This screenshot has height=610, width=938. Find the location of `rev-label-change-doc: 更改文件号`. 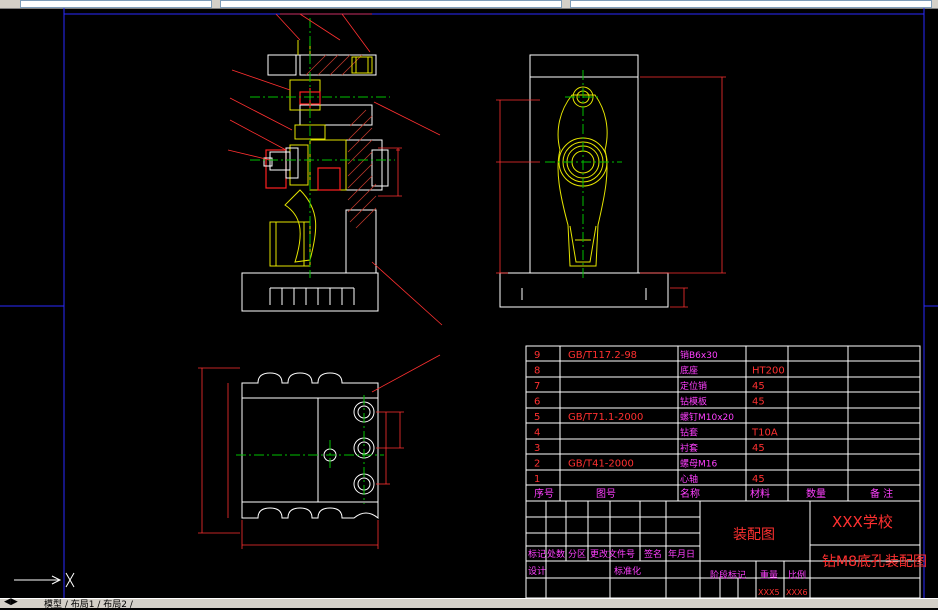

rev-label-change-doc: 更改文件号 is located at coordinates (612, 554).